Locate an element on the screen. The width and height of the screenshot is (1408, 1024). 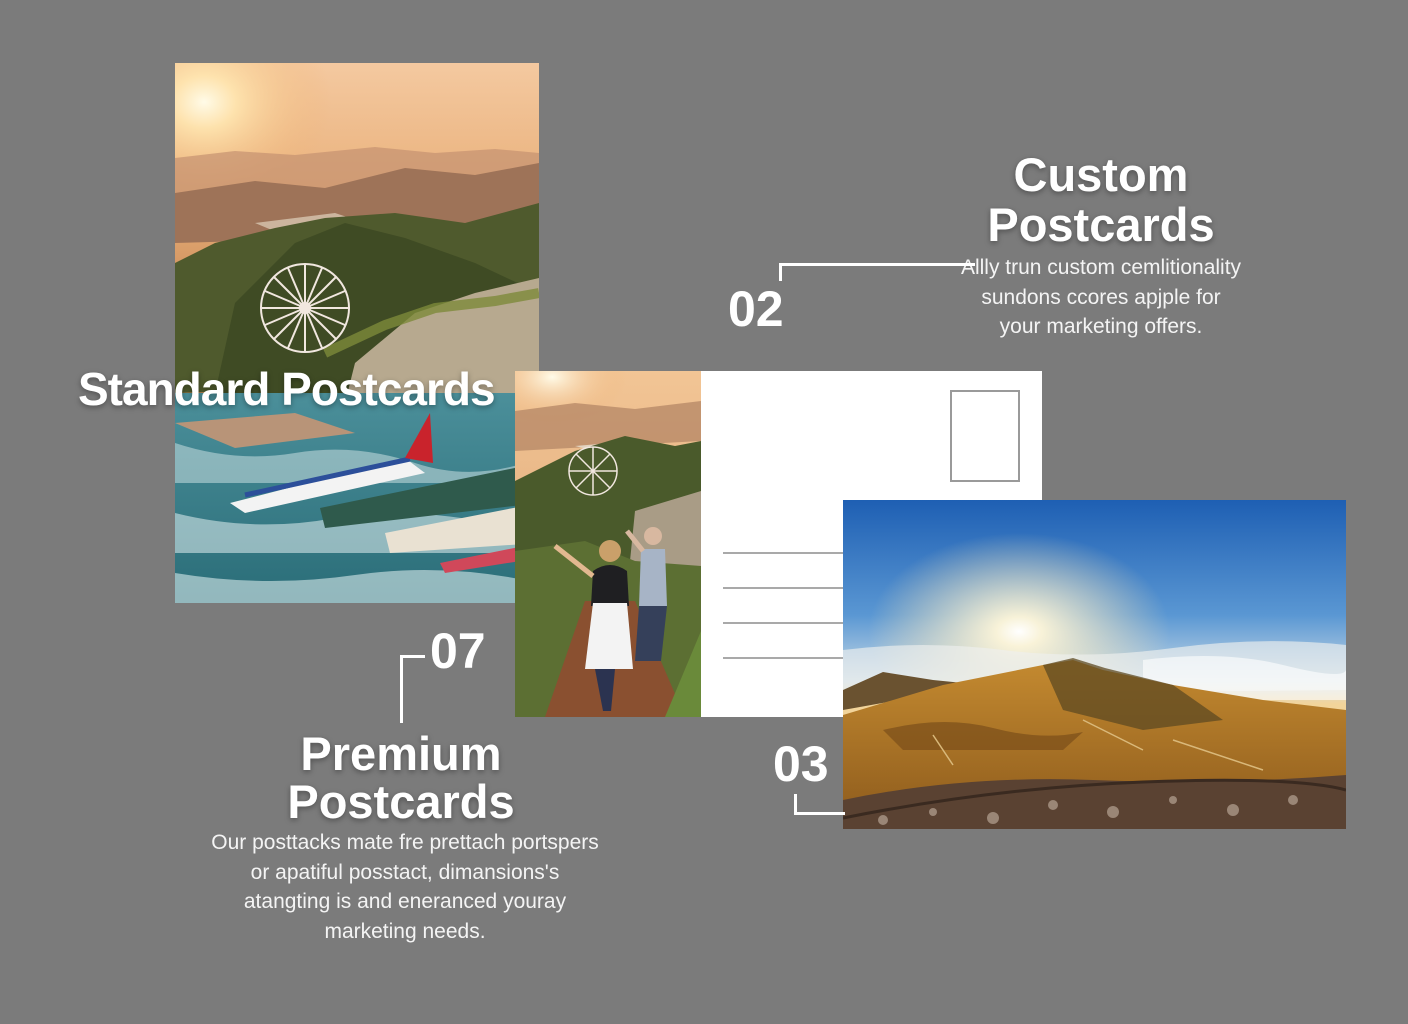
standard-postcards-title: Standard Postcards is located at coordinates (287, 389).